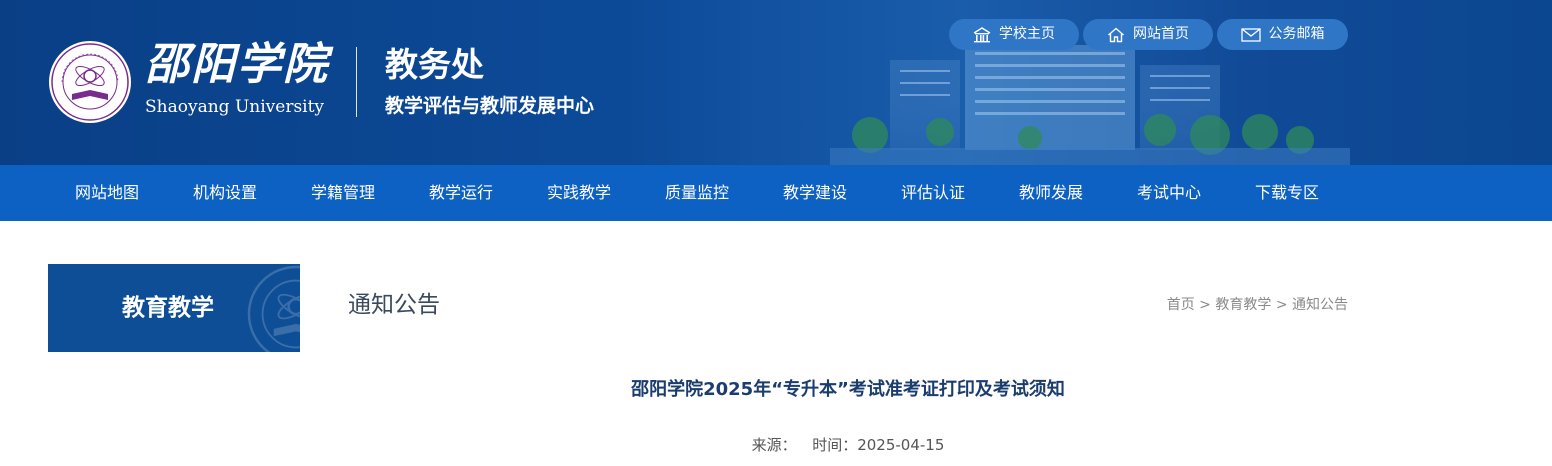  Describe the element at coordinates (1287, 193) in the screenshot. I see `nav-item-downloads: 下载专区` at that location.